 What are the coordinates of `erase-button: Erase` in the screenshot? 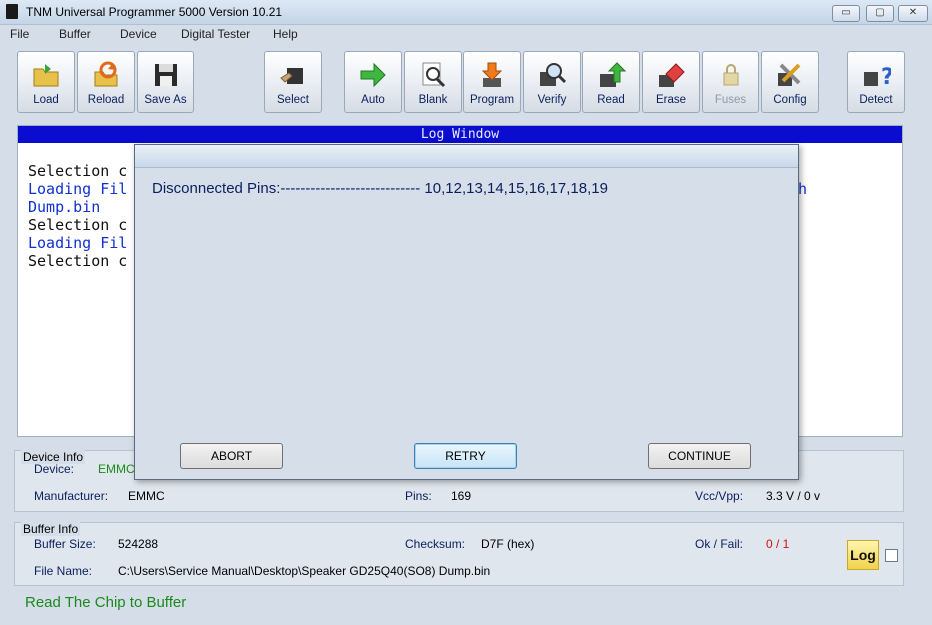 It's located at (671, 82).